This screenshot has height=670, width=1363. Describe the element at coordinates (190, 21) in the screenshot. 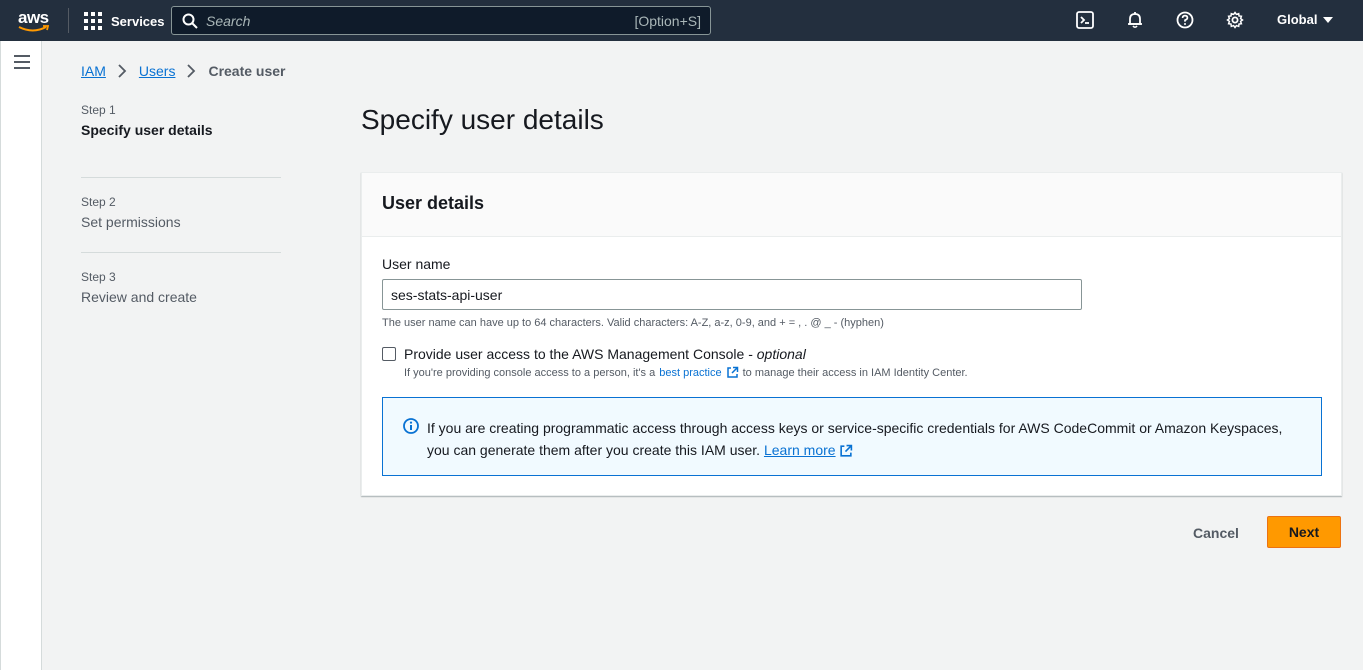

I see `search-icon` at that location.